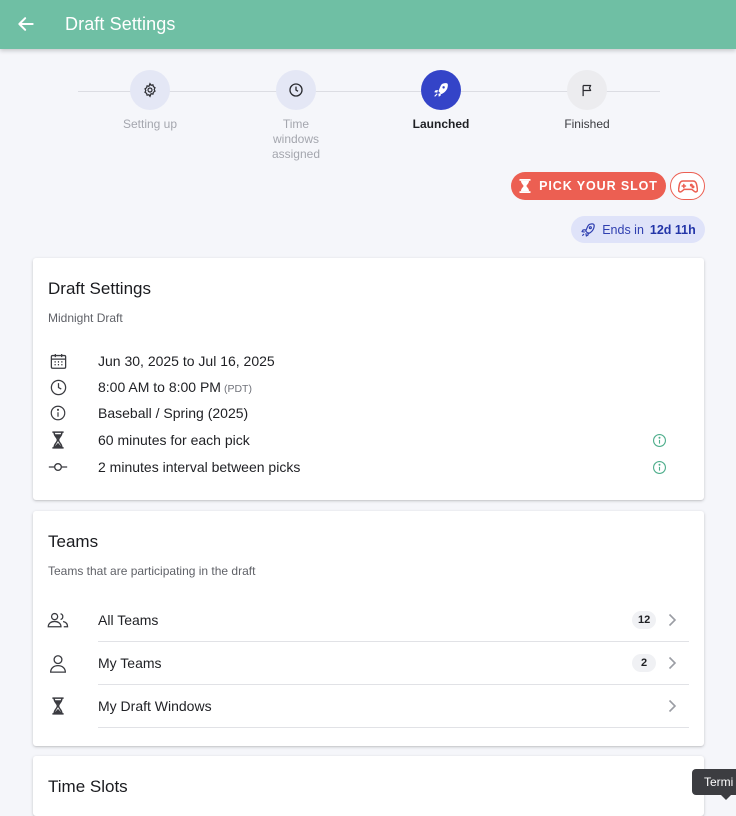  I want to click on step-label: Finished, so click(587, 124).